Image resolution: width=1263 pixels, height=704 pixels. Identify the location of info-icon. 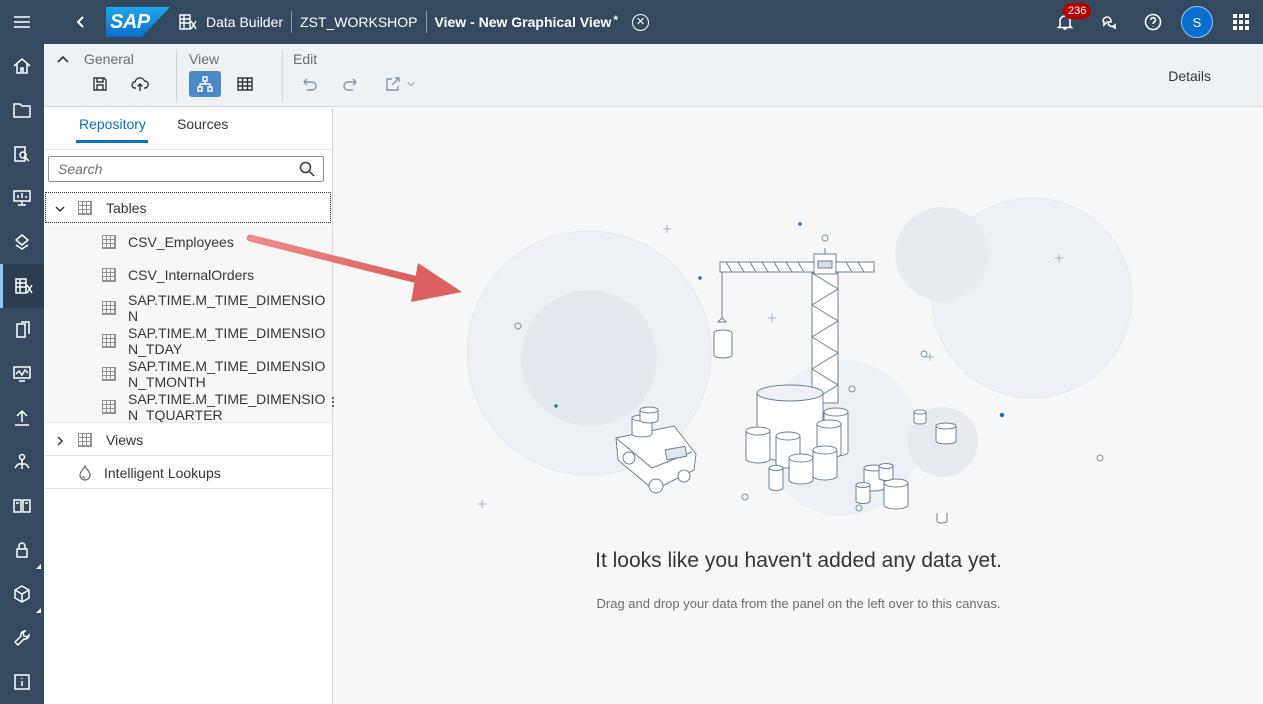
(22, 682).